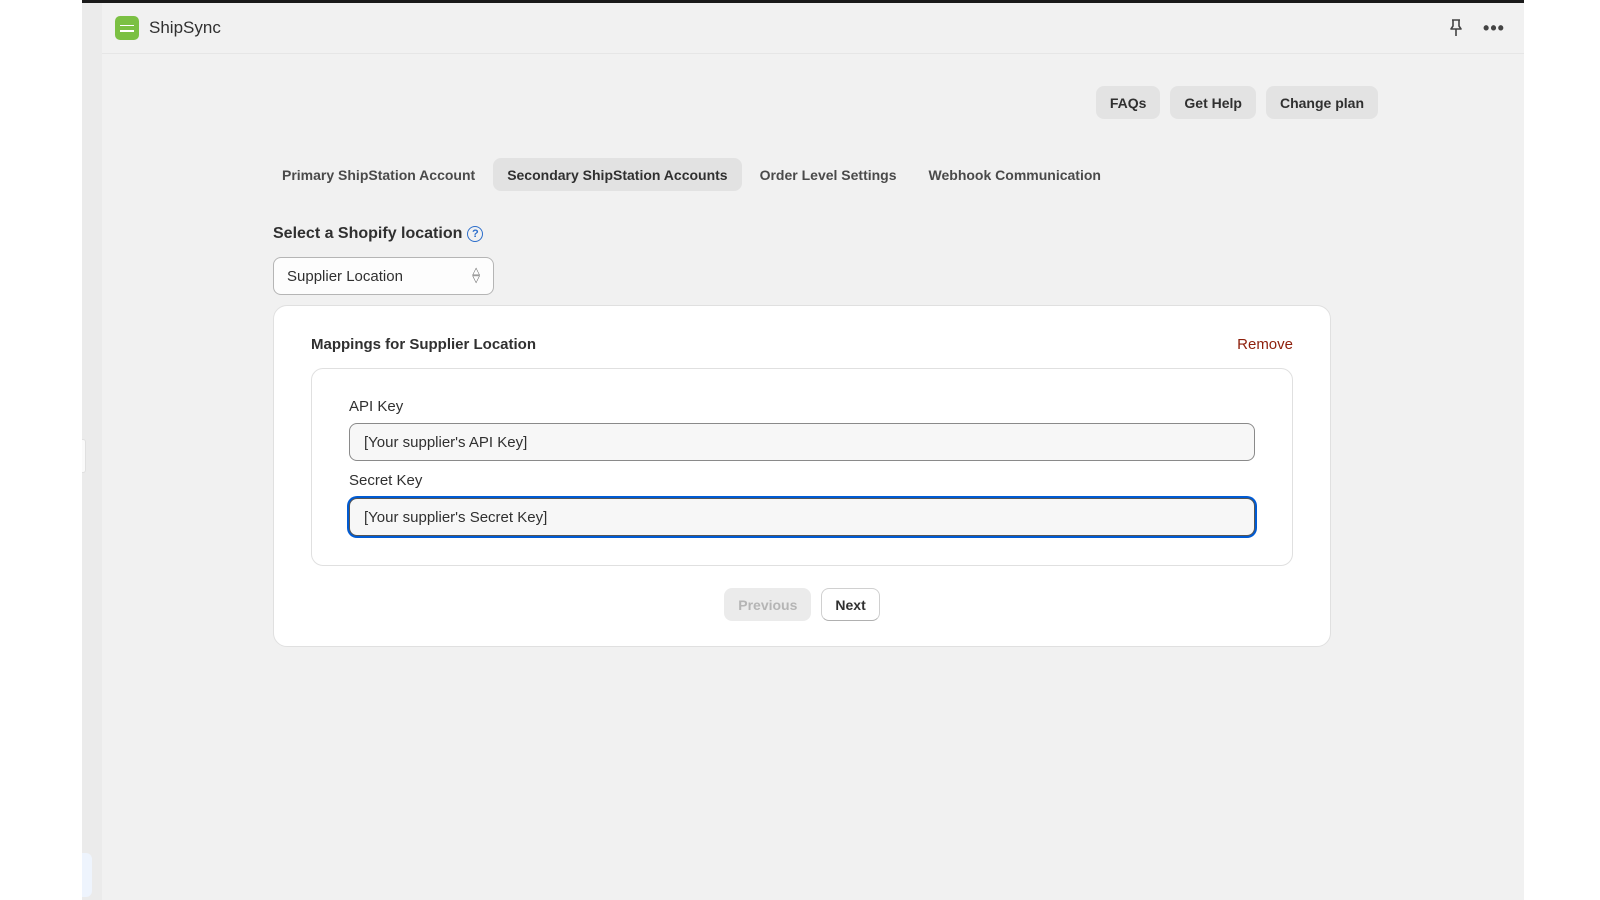  What do you see at coordinates (1493, 28) in the screenshot?
I see `more-actions-icon: •••` at bounding box center [1493, 28].